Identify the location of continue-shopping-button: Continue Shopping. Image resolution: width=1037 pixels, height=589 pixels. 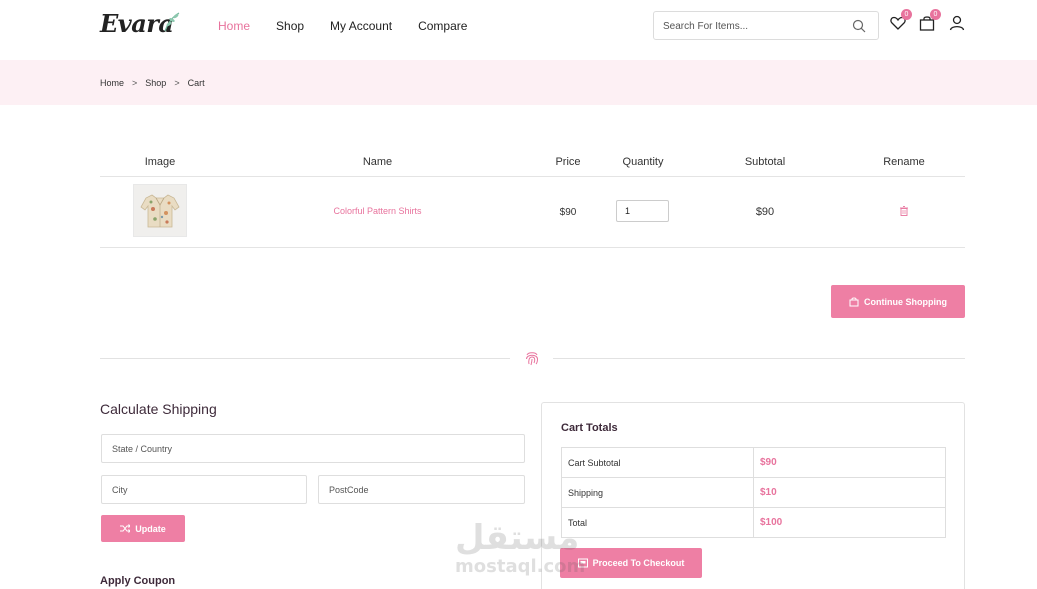
(898, 301).